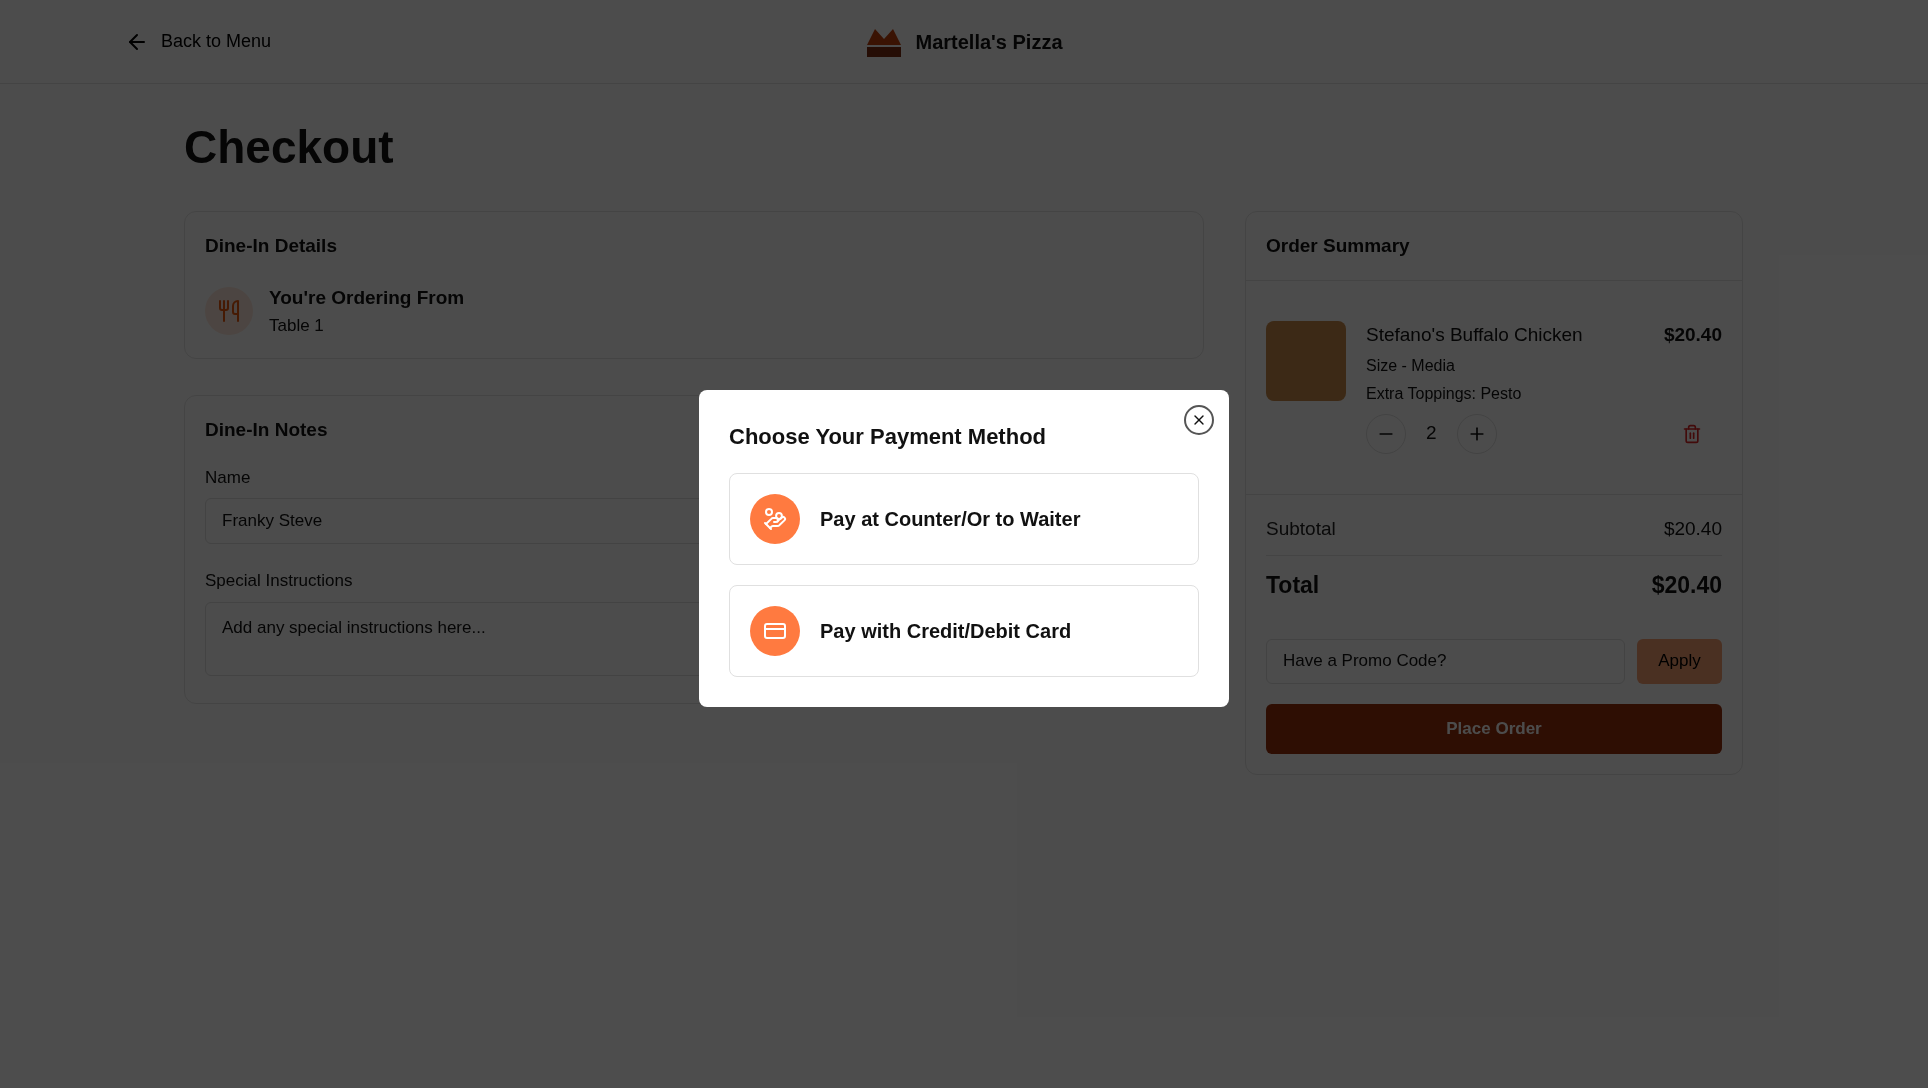 Image resolution: width=1928 pixels, height=1088 pixels. What do you see at coordinates (1444, 393) in the screenshot?
I see `item-toppings: Extra Toppings: Pesto` at bounding box center [1444, 393].